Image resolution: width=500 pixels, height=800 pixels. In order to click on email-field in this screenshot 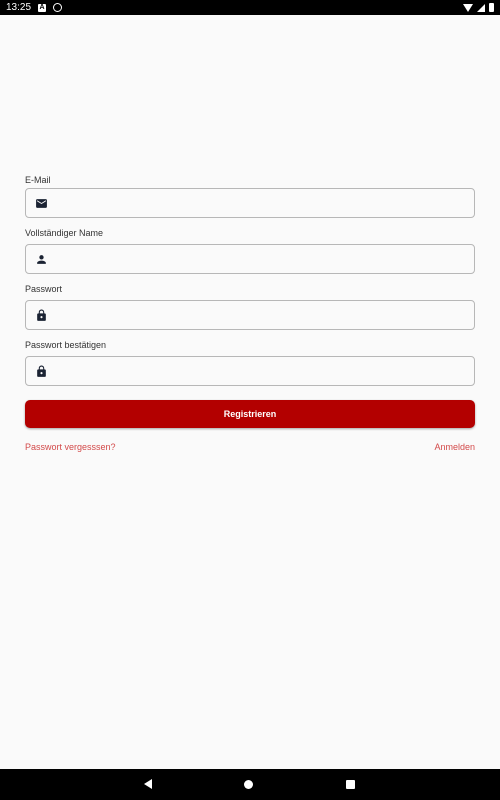, I will do `click(250, 203)`.